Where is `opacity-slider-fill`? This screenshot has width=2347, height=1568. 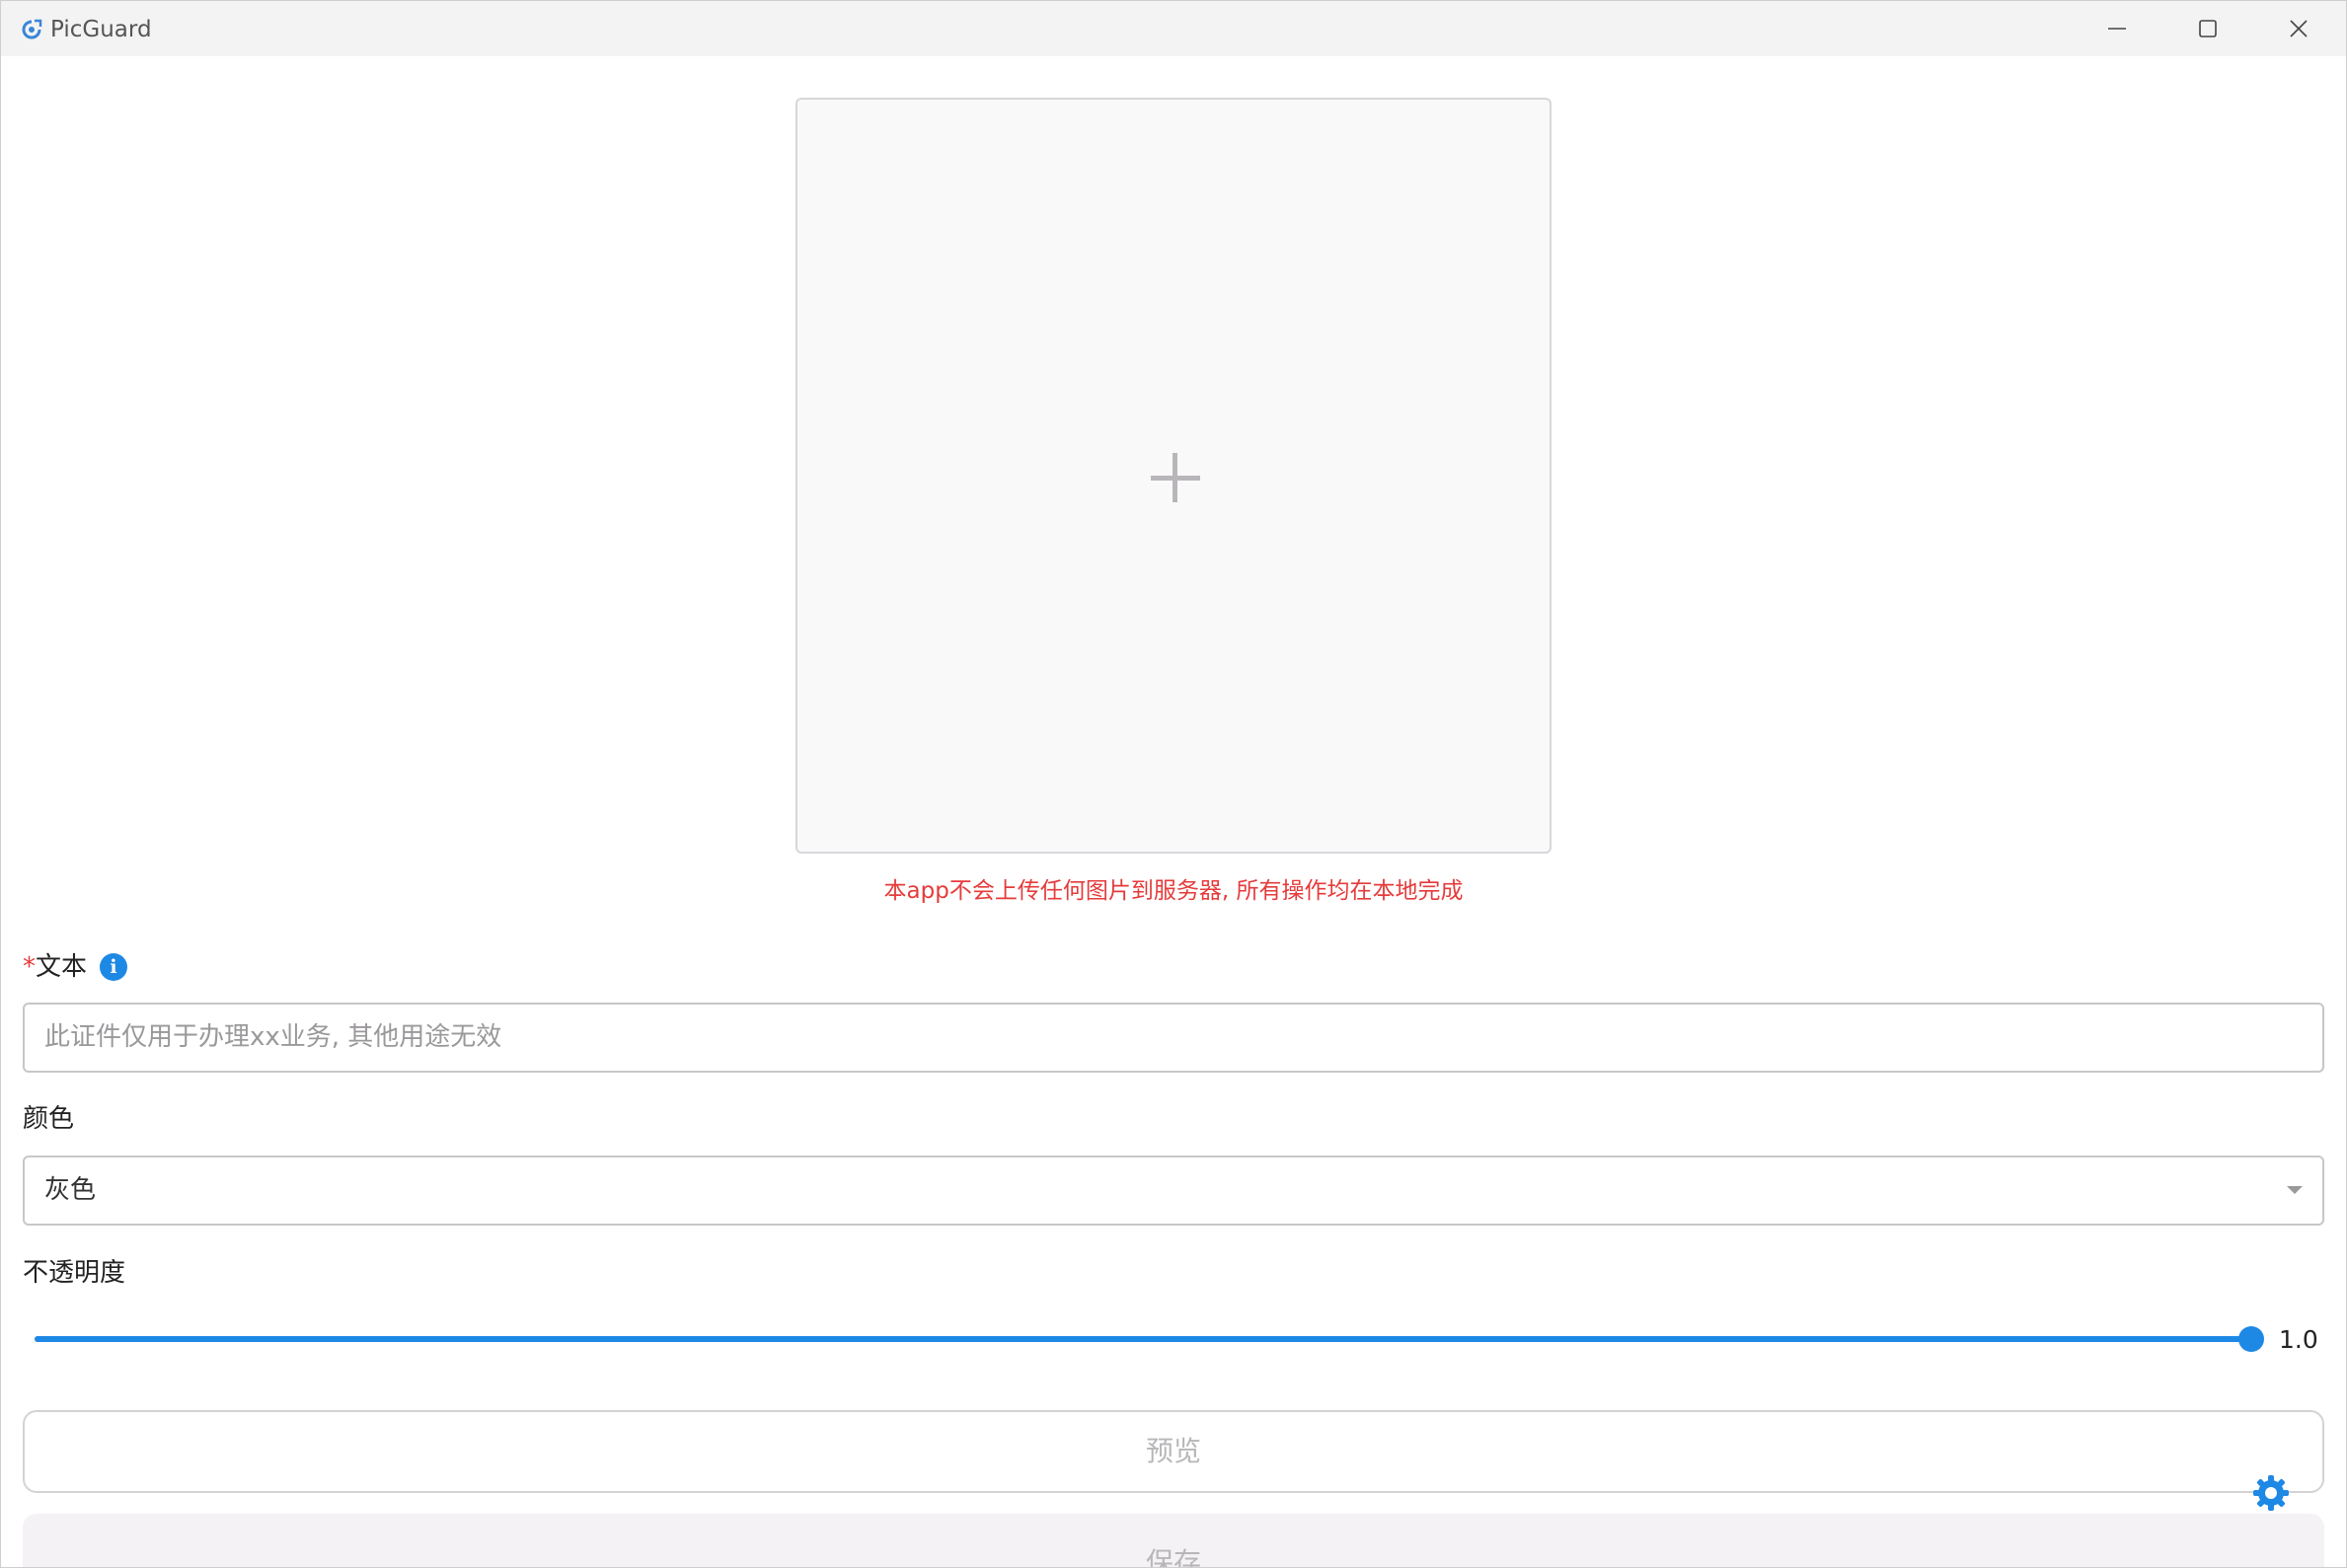
opacity-slider-fill is located at coordinates (1143, 1339).